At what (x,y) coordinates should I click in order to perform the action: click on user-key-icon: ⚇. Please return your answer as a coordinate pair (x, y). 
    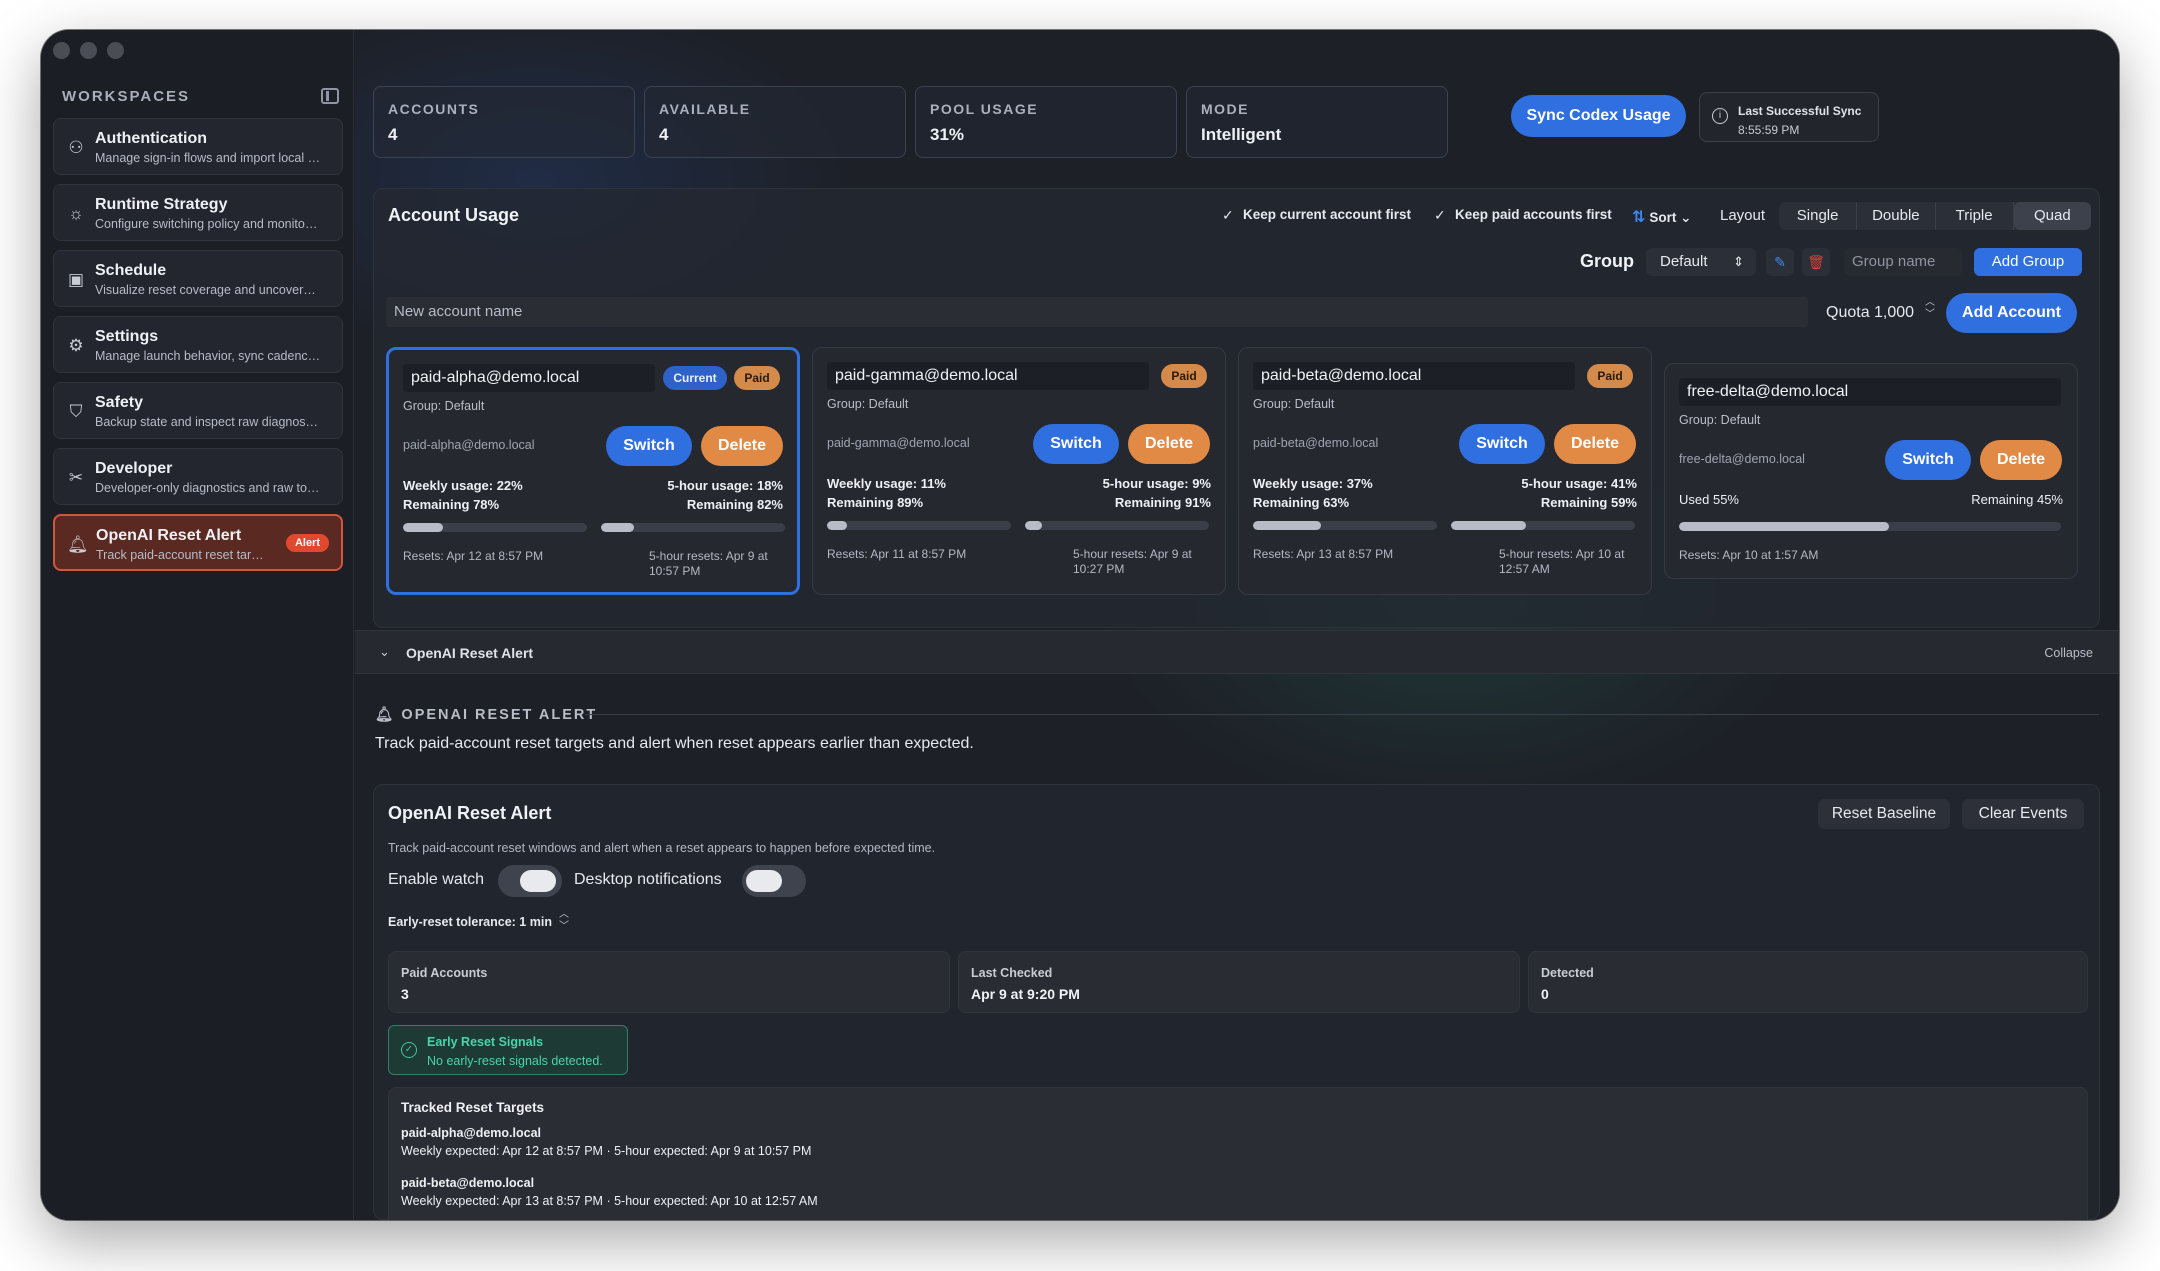
    Looking at the image, I should click on (76, 147).